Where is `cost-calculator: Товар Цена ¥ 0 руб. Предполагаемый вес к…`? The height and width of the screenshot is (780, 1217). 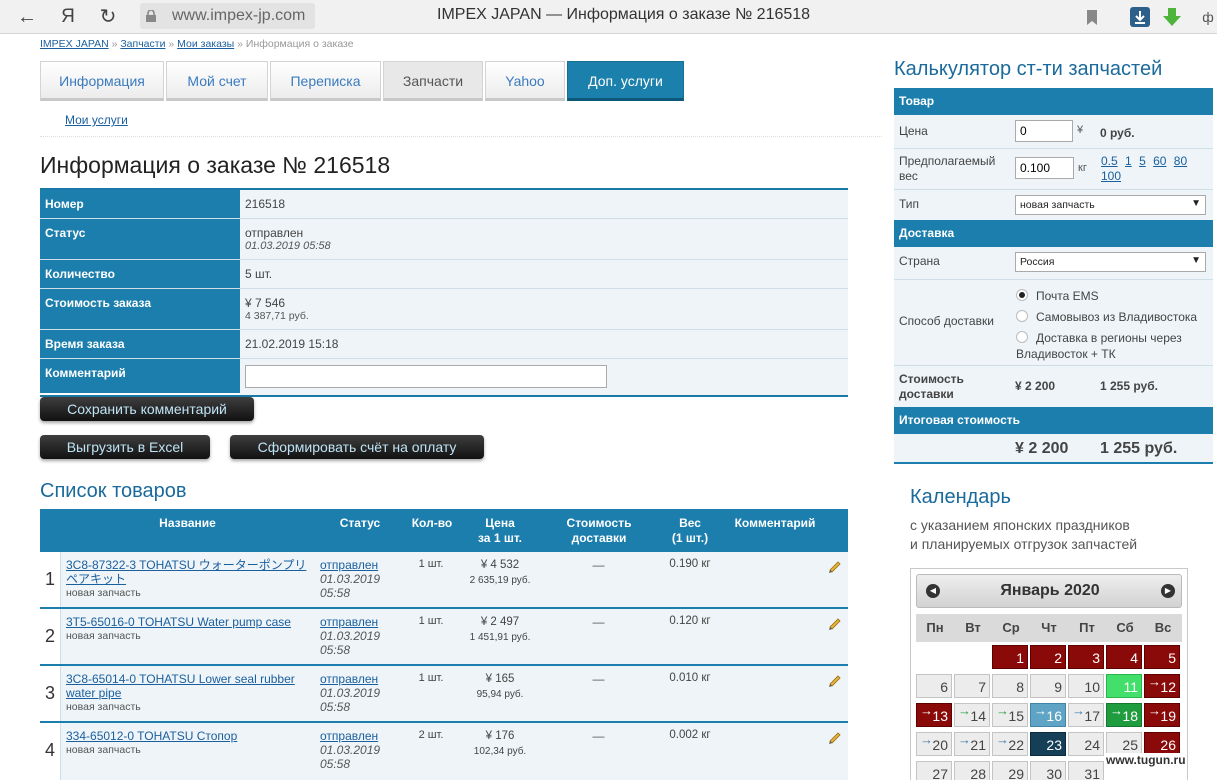 cost-calculator: Товар Цена ¥ 0 руб. Предполагаемый вес к… is located at coordinates (1053, 276).